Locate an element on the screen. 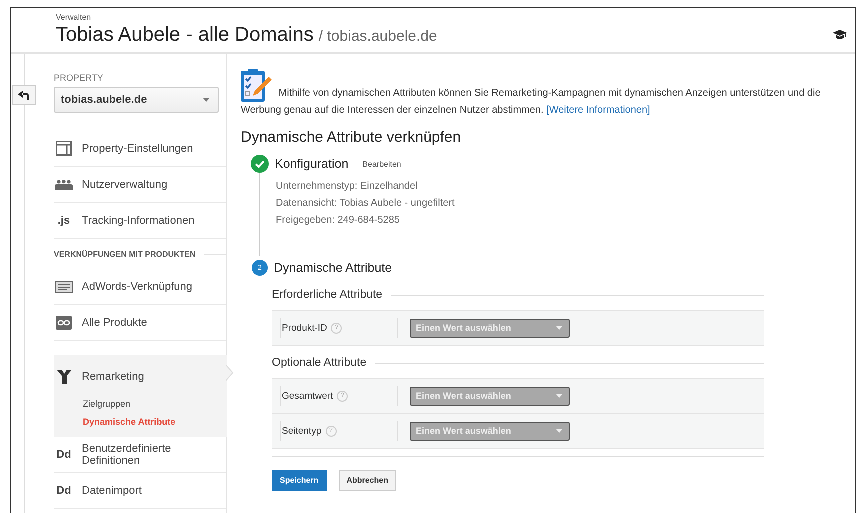 Image resolution: width=858 pixels, height=513 pixels. attribute-label: Produkt-ID is located at coordinates (305, 328).